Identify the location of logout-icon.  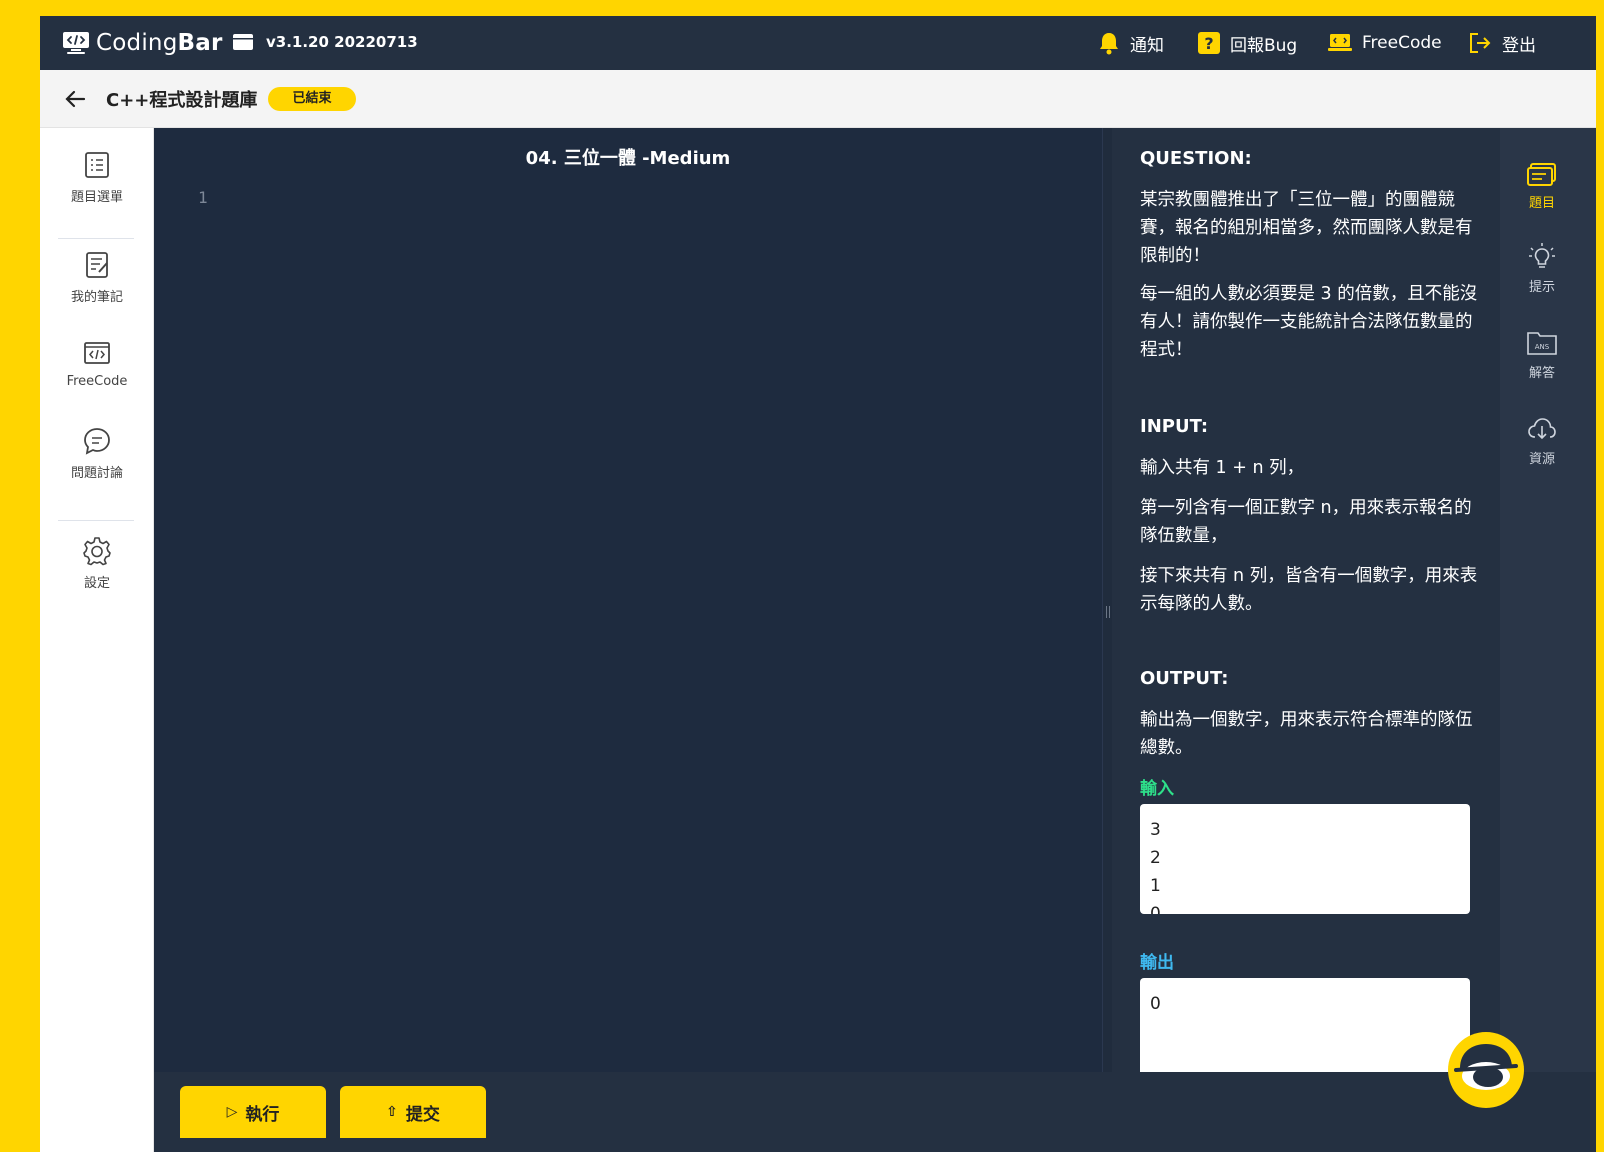
(1480, 43).